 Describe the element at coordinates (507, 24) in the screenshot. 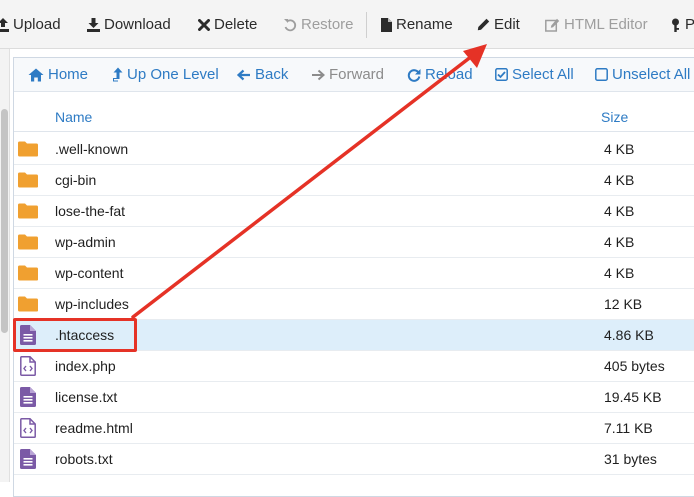

I see `edit-label: Edit` at that location.